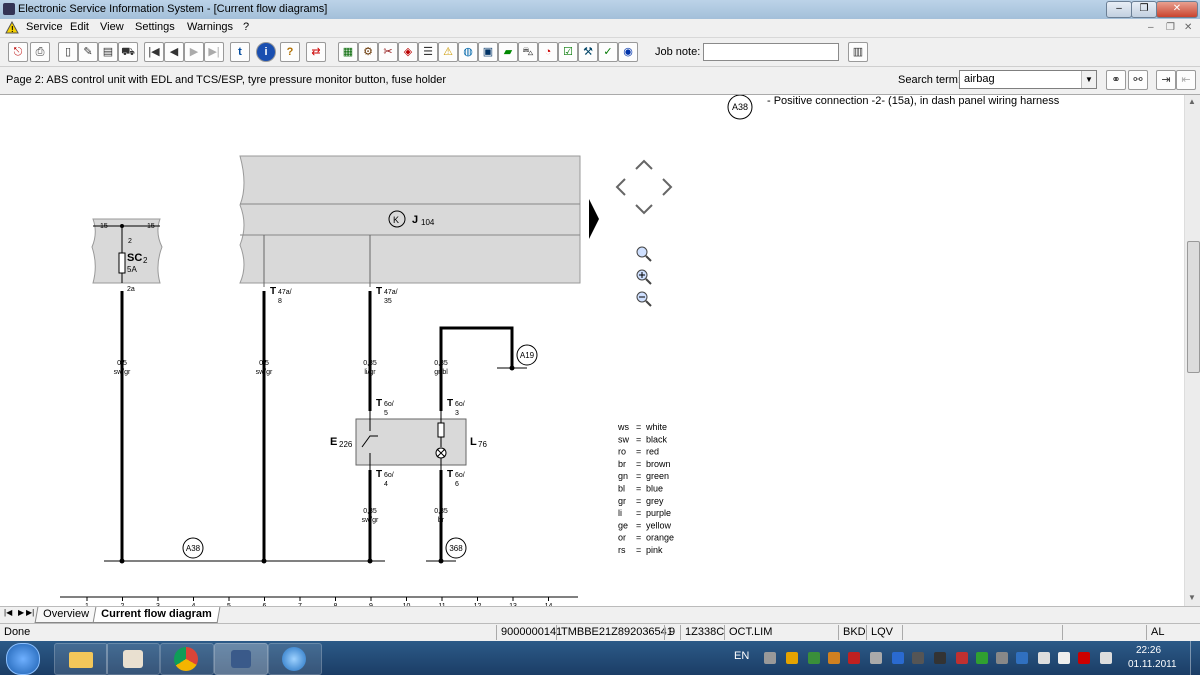 This screenshot has width=1200, height=675. Describe the element at coordinates (154, 52) in the screenshot. I see `first-page-button: |◀` at that location.